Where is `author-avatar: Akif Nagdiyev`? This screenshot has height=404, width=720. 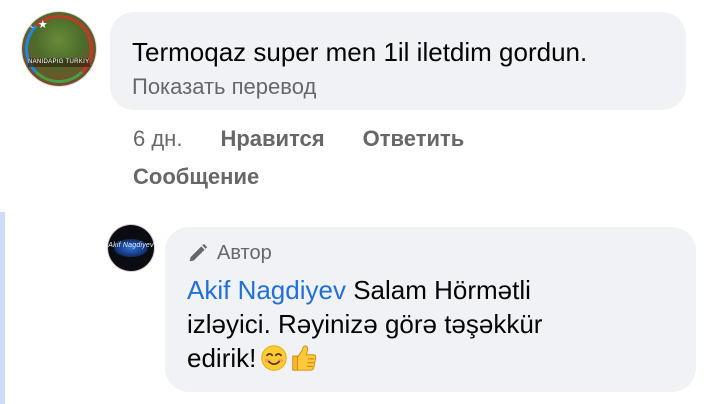
author-avatar: Akif Nagdiyev is located at coordinates (131, 248).